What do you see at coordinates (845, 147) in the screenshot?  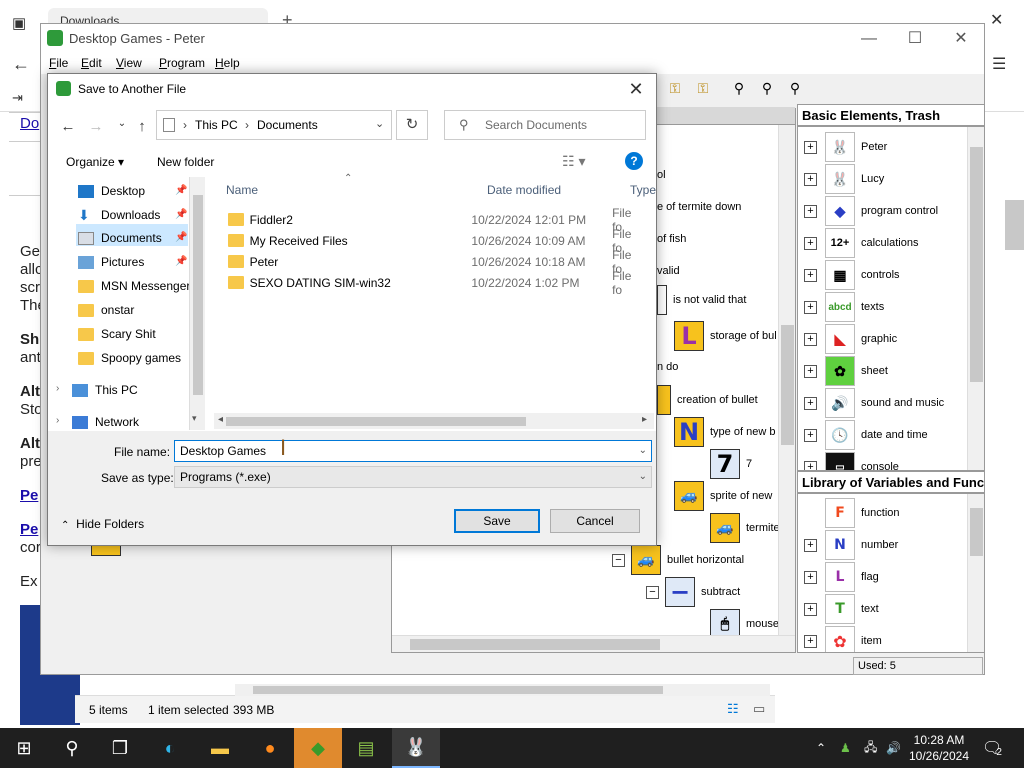 I see `basic-item-peter: + 🐰 Peter` at bounding box center [845, 147].